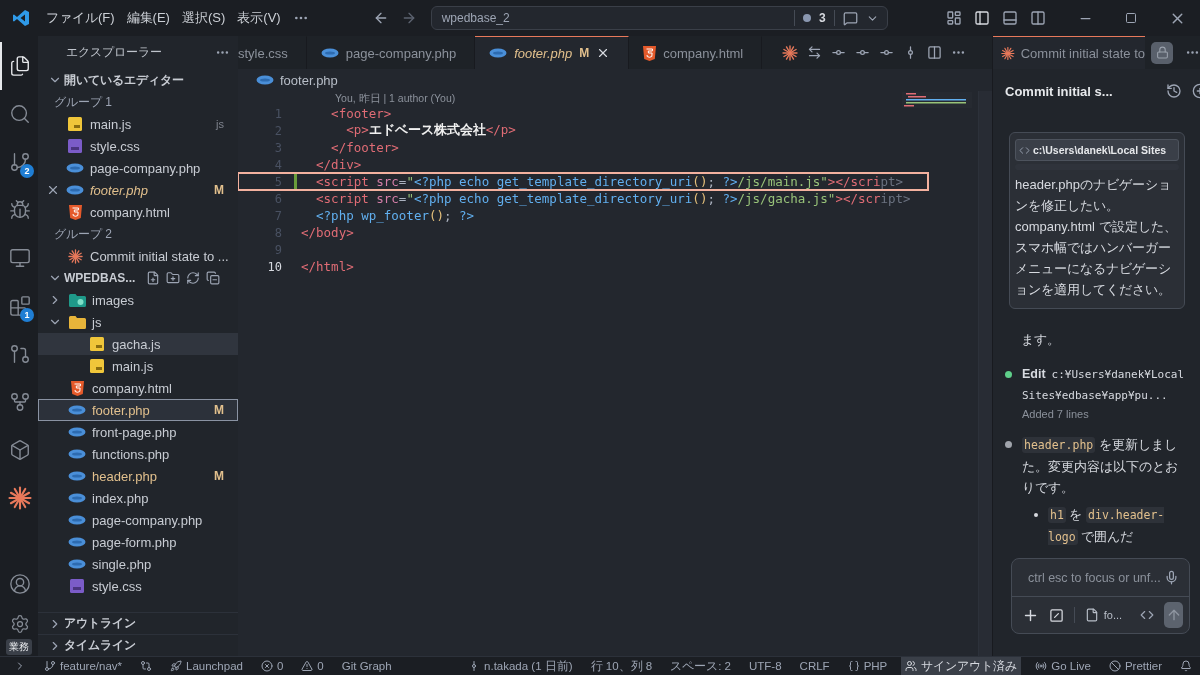 The width and height of the screenshot is (1200, 675). Describe the element at coordinates (1041, 340) in the screenshot. I see `message-text: ます。` at that location.